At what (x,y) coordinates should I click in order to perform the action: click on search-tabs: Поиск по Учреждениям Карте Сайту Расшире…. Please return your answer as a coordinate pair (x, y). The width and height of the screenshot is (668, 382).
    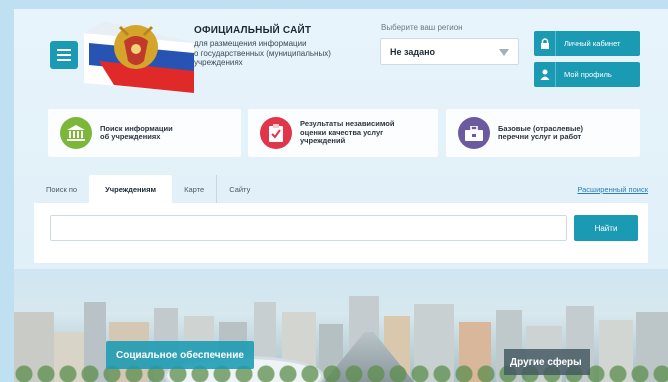
    Looking at the image, I should click on (341, 189).